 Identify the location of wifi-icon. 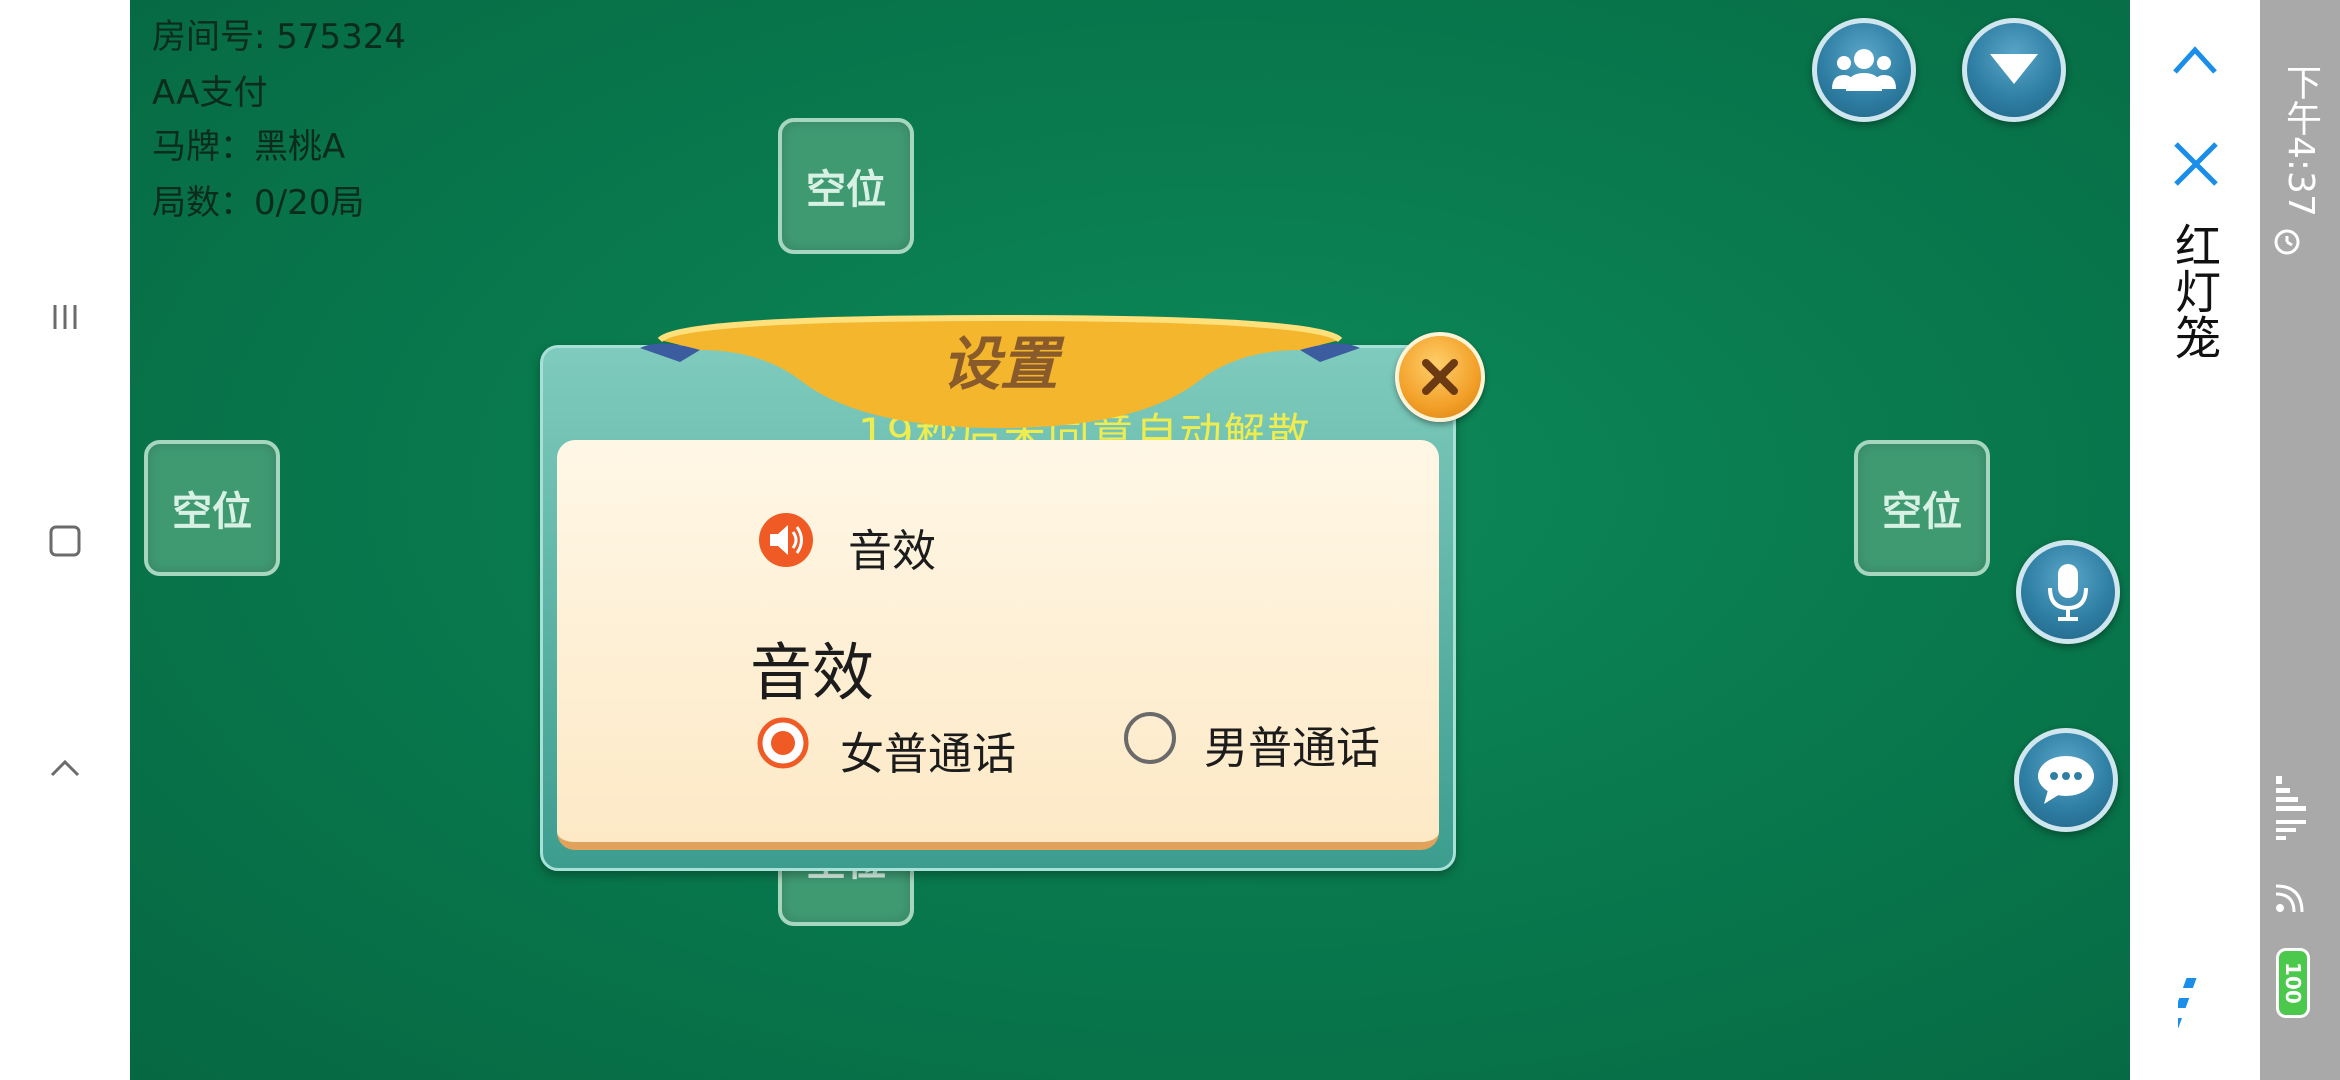
(2290, 900).